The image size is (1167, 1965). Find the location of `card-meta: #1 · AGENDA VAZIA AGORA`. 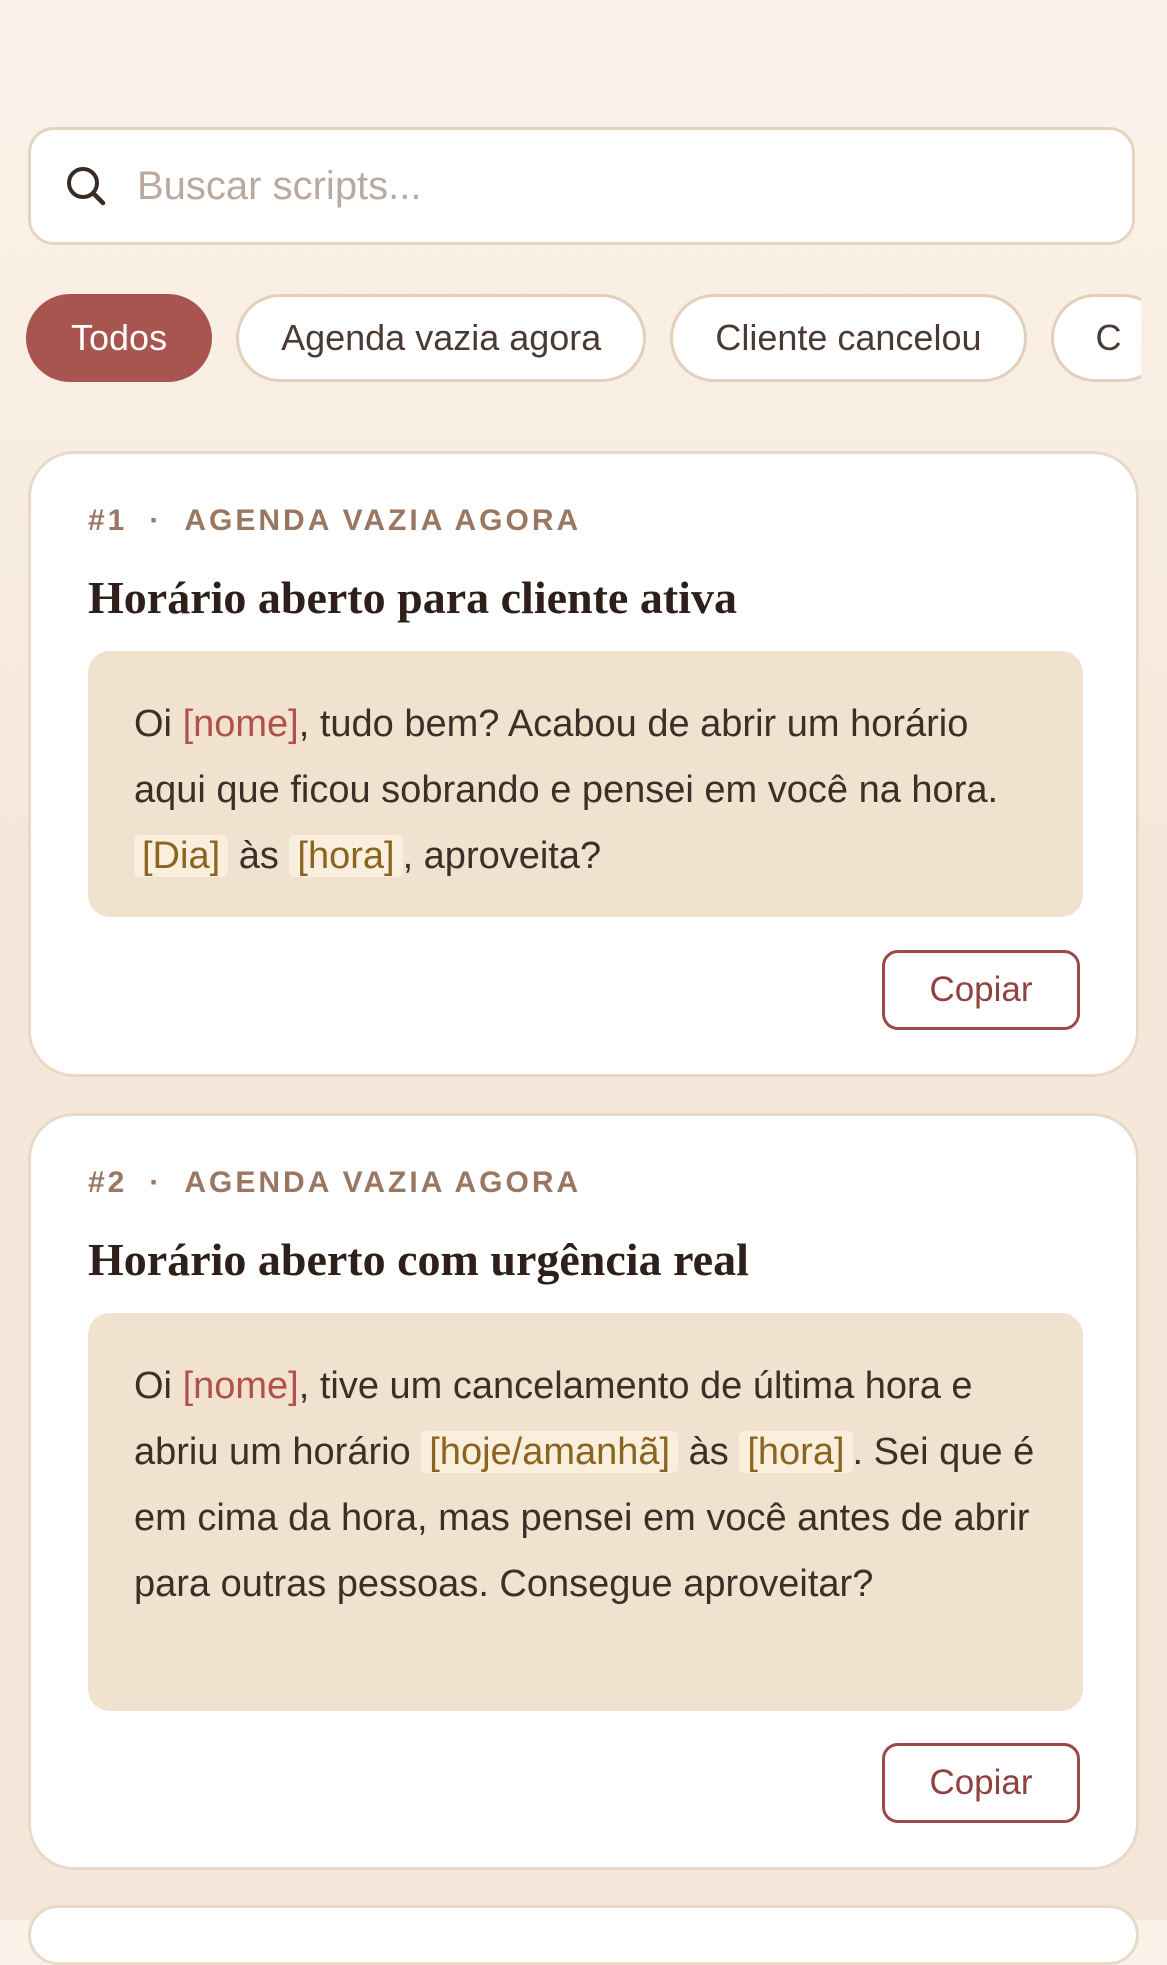

card-meta: #1 · AGENDA VAZIA AGORA is located at coordinates (334, 521).